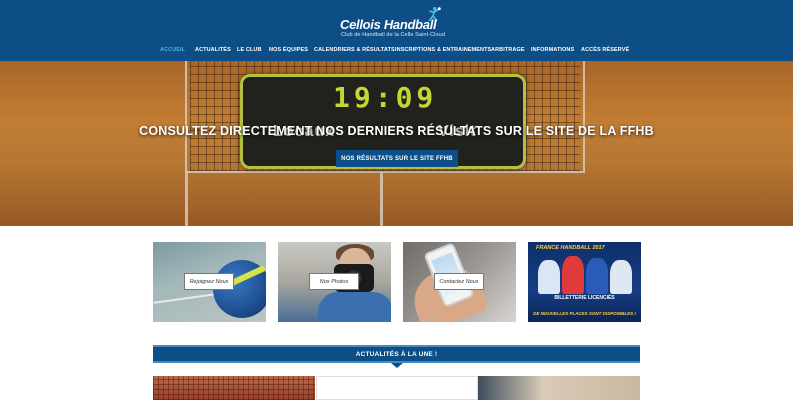  Describe the element at coordinates (397, 365) in the screenshot. I see `news-arrow-icon` at that location.